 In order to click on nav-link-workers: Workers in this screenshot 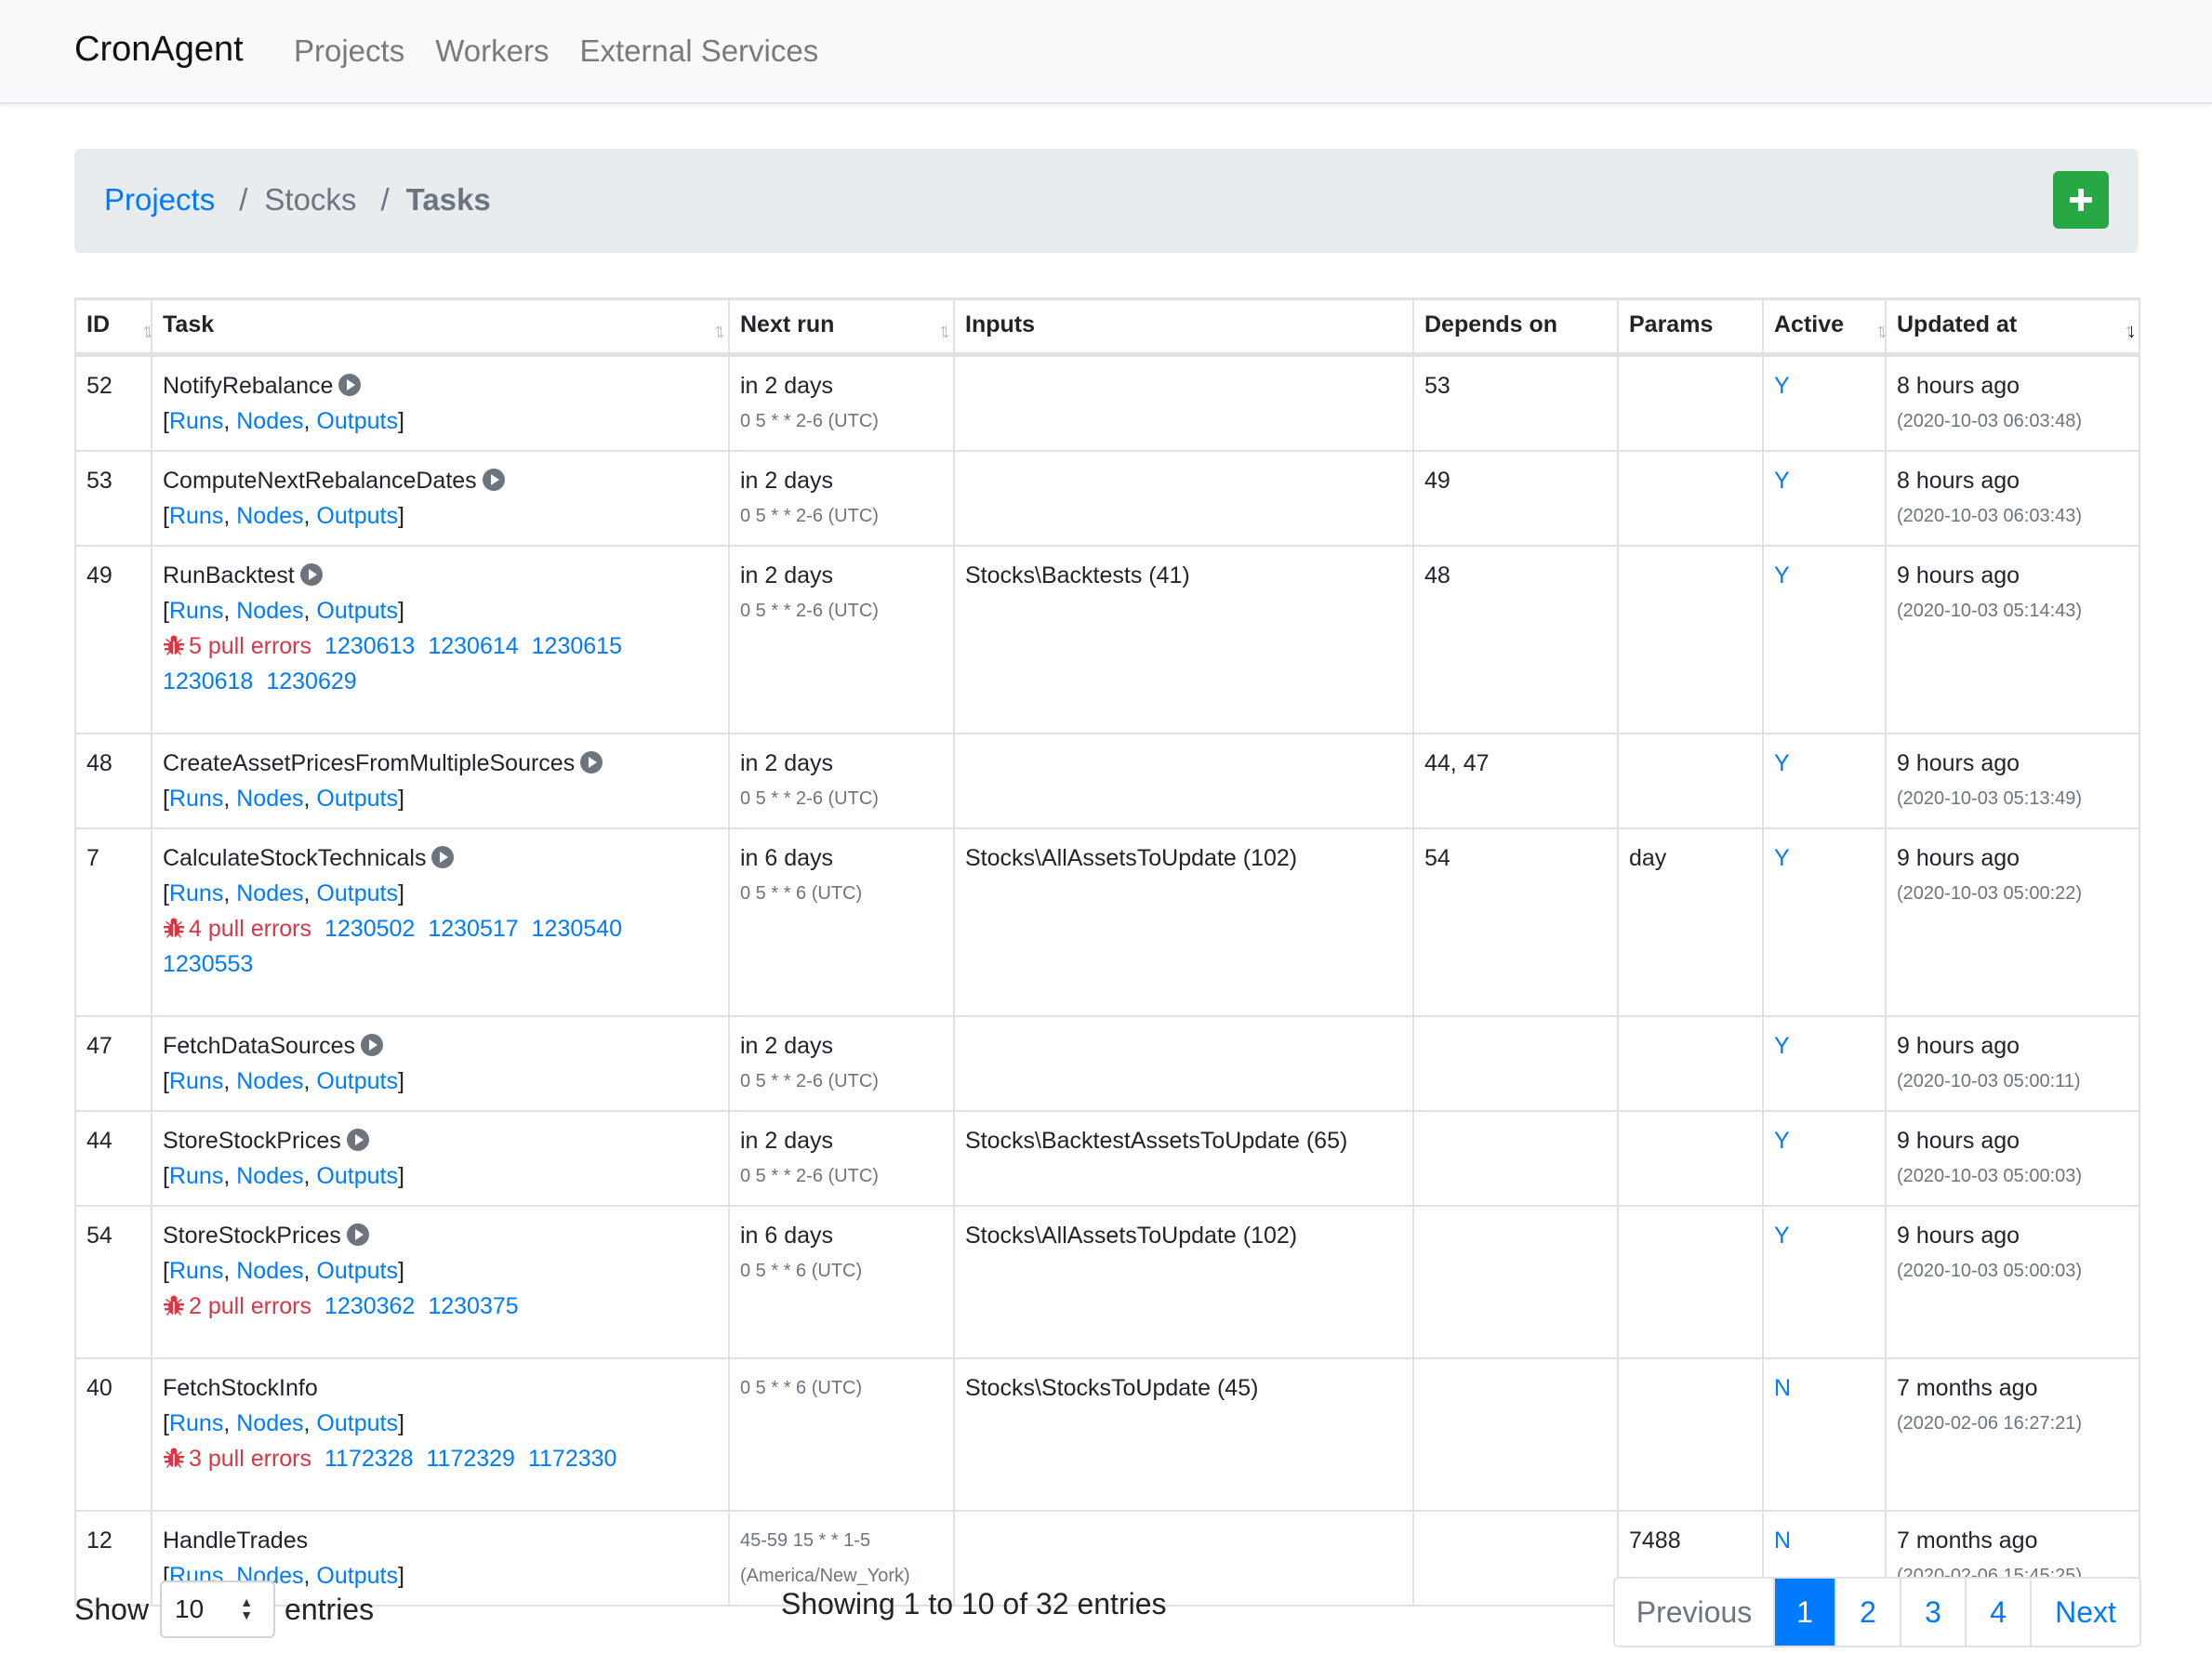, I will do `click(492, 51)`.